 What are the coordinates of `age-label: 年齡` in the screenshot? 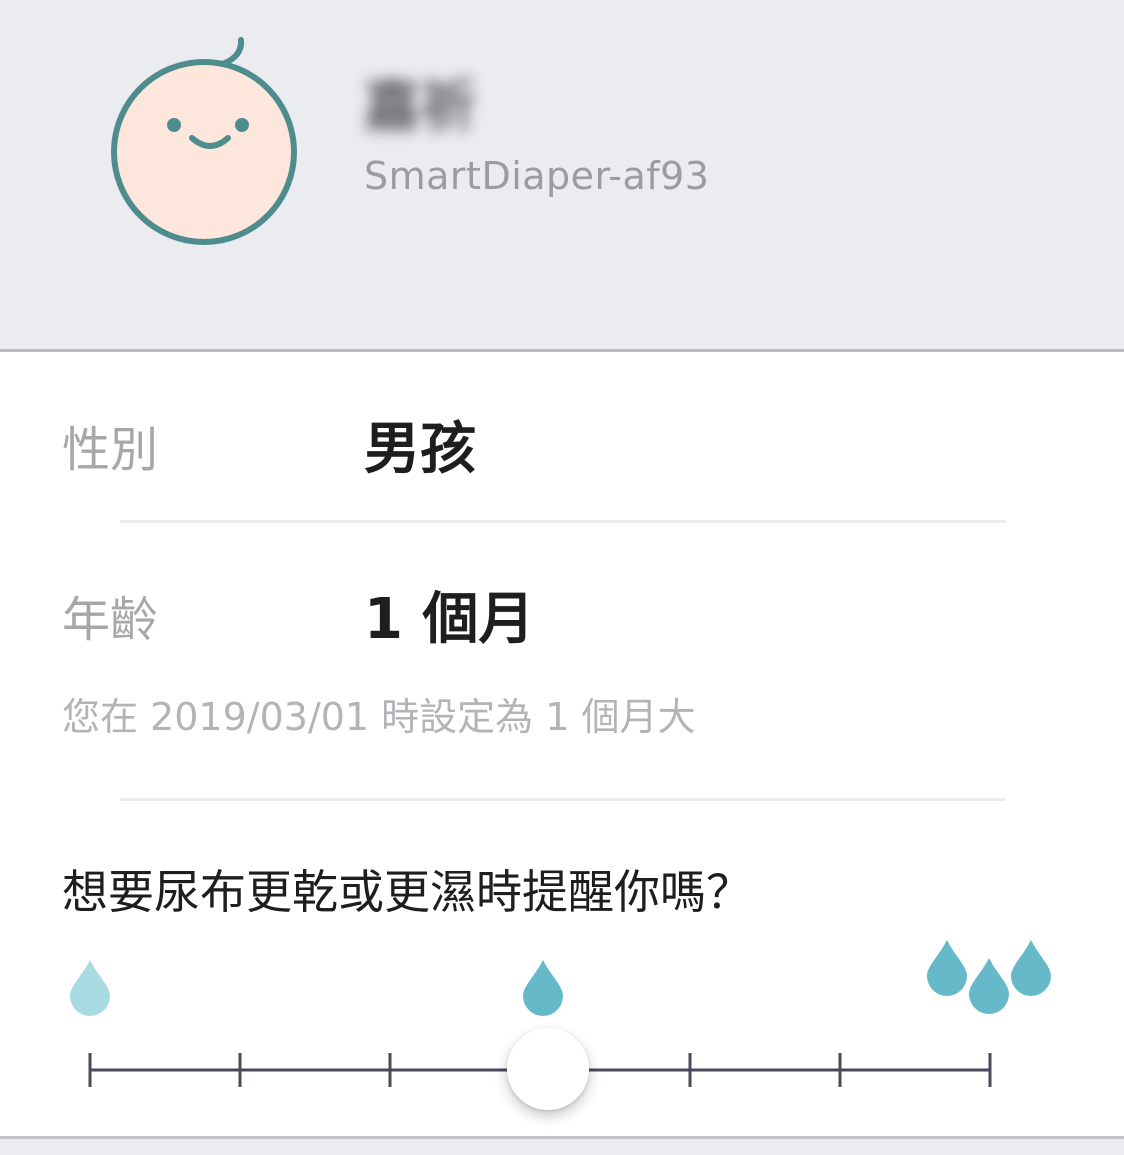 It's located at (110, 620).